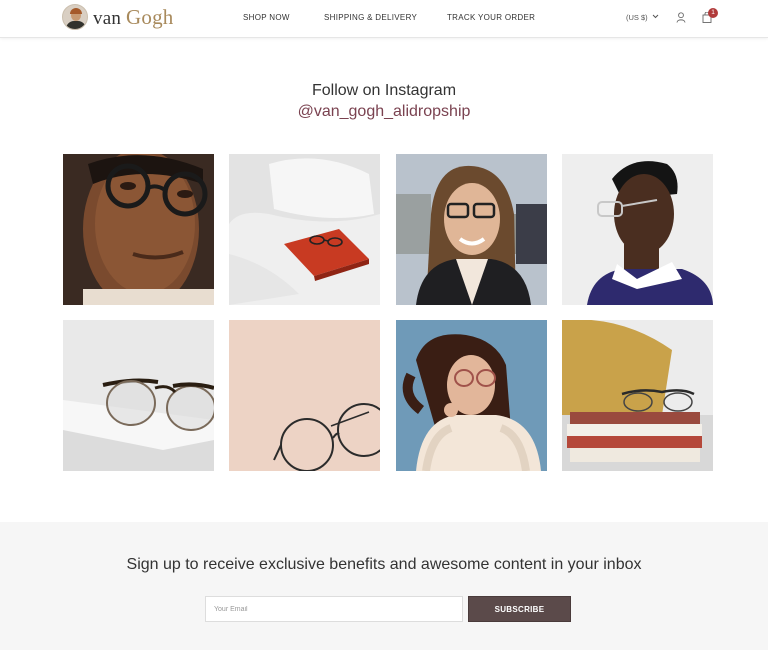  I want to click on round-glasses-on-pink-photo, so click(304, 395).